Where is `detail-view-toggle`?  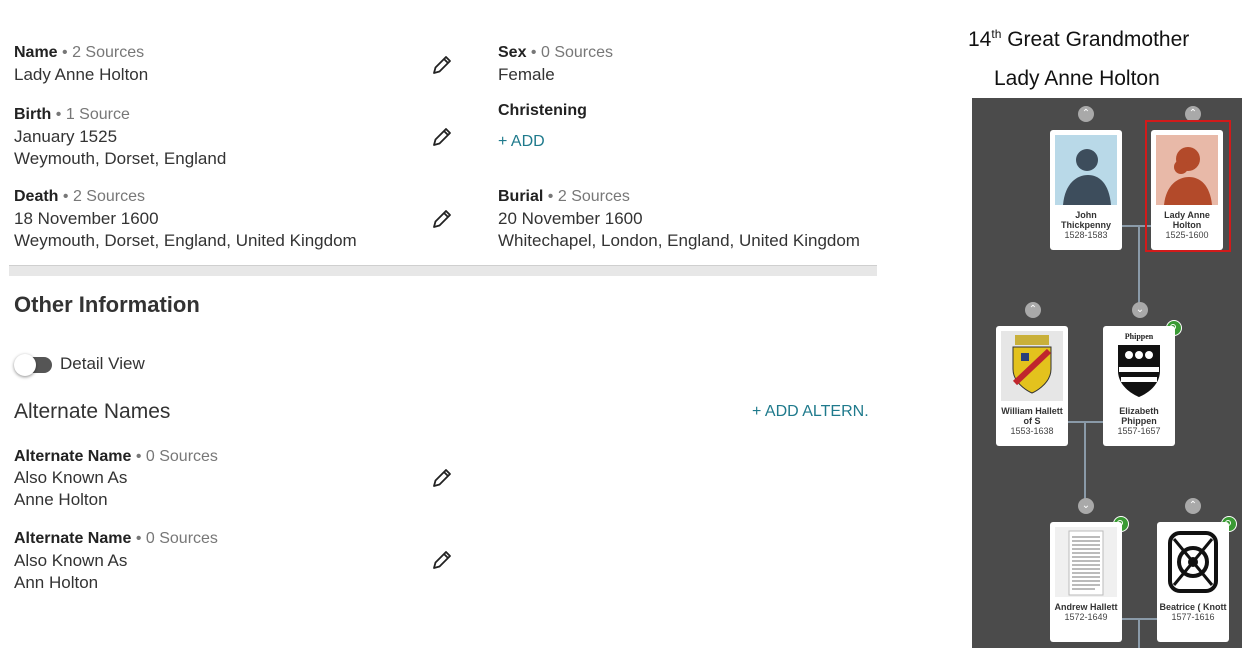
detail-view-toggle is located at coordinates (33, 365).